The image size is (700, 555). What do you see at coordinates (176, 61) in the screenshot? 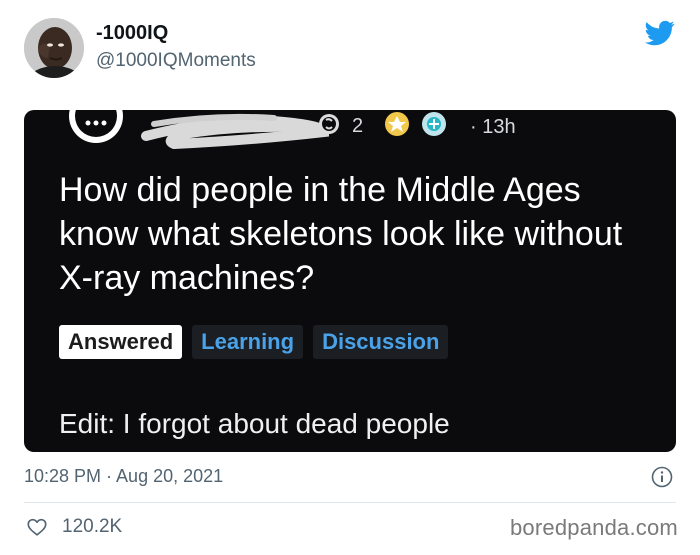
I see `user-handle: @1000IQMoments` at bounding box center [176, 61].